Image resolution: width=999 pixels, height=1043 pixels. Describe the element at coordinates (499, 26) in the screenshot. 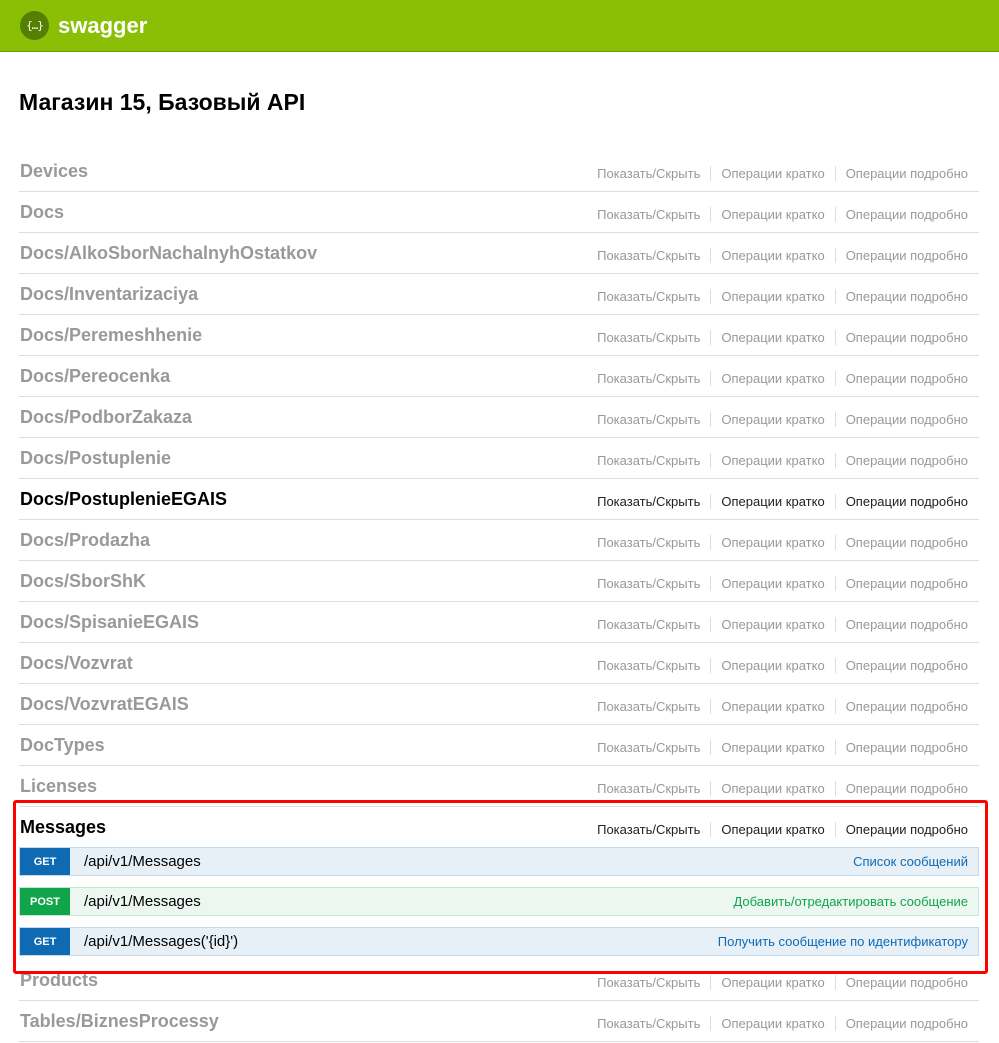

I see `top-bar: {…} swagger` at that location.